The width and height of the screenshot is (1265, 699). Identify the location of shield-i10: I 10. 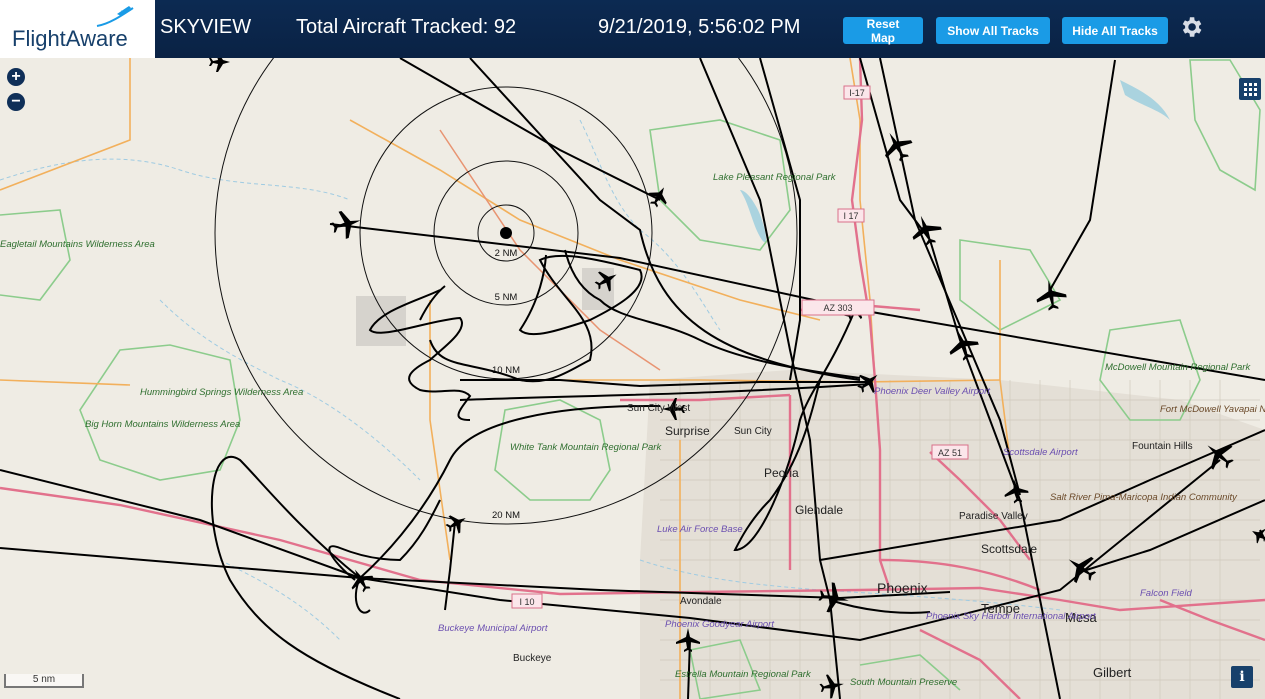
(526, 602).